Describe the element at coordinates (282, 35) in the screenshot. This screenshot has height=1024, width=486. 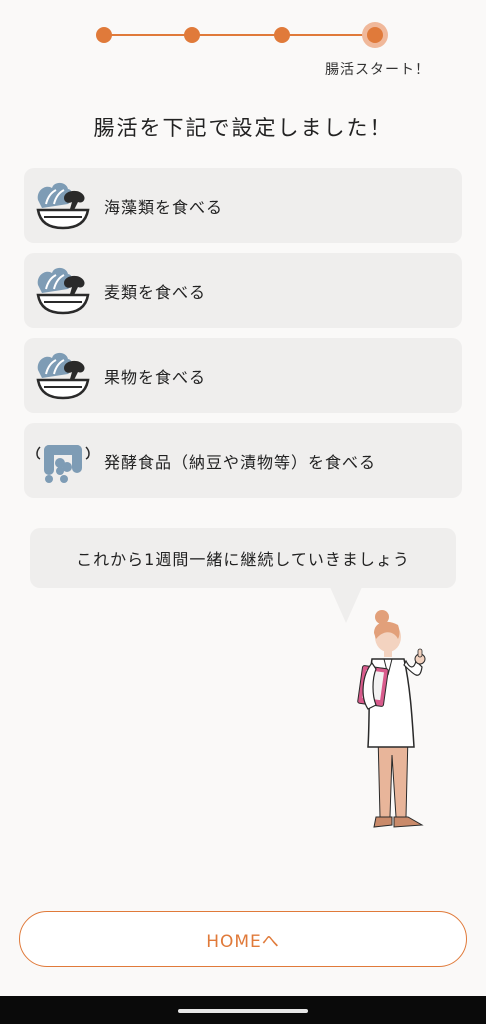
I see `step-3-dot` at that location.